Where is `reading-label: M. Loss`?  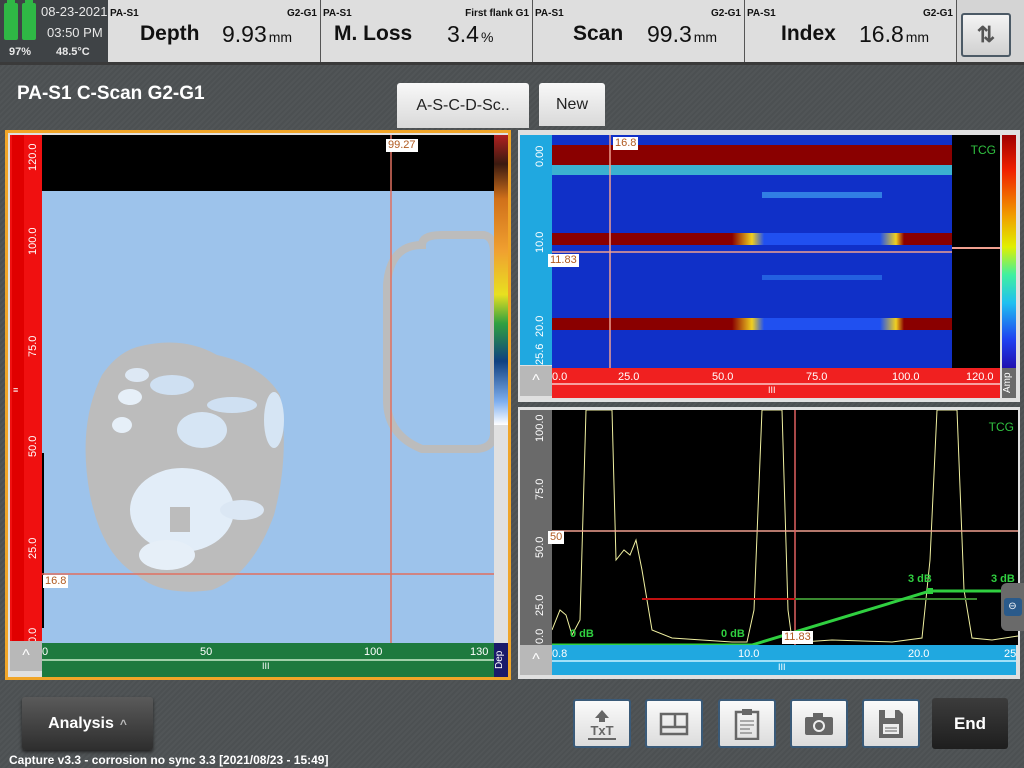 reading-label: M. Loss is located at coordinates (373, 33).